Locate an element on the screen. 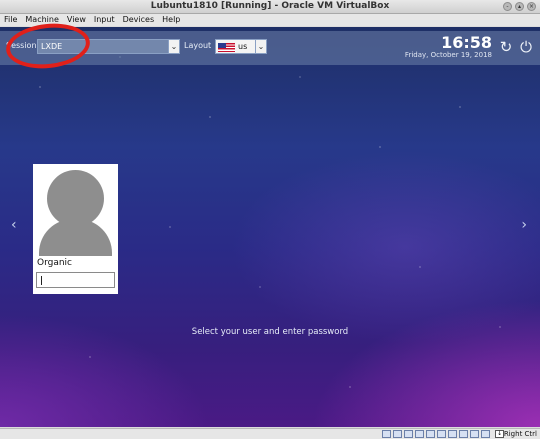  window-controls: - ▴ × is located at coordinates (519, 6).